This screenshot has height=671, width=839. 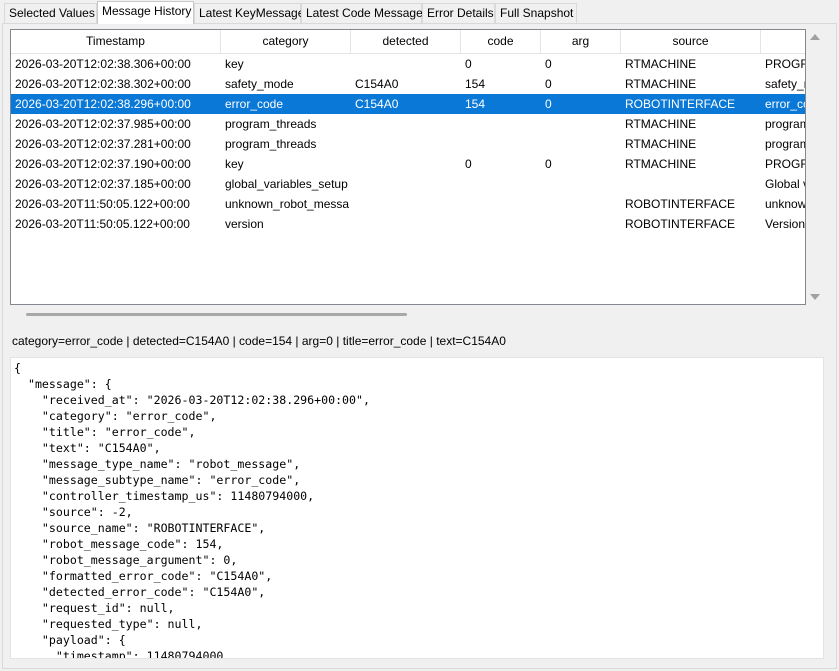 What do you see at coordinates (259, 84) in the screenshot?
I see `table-cell: safety_mode` at bounding box center [259, 84].